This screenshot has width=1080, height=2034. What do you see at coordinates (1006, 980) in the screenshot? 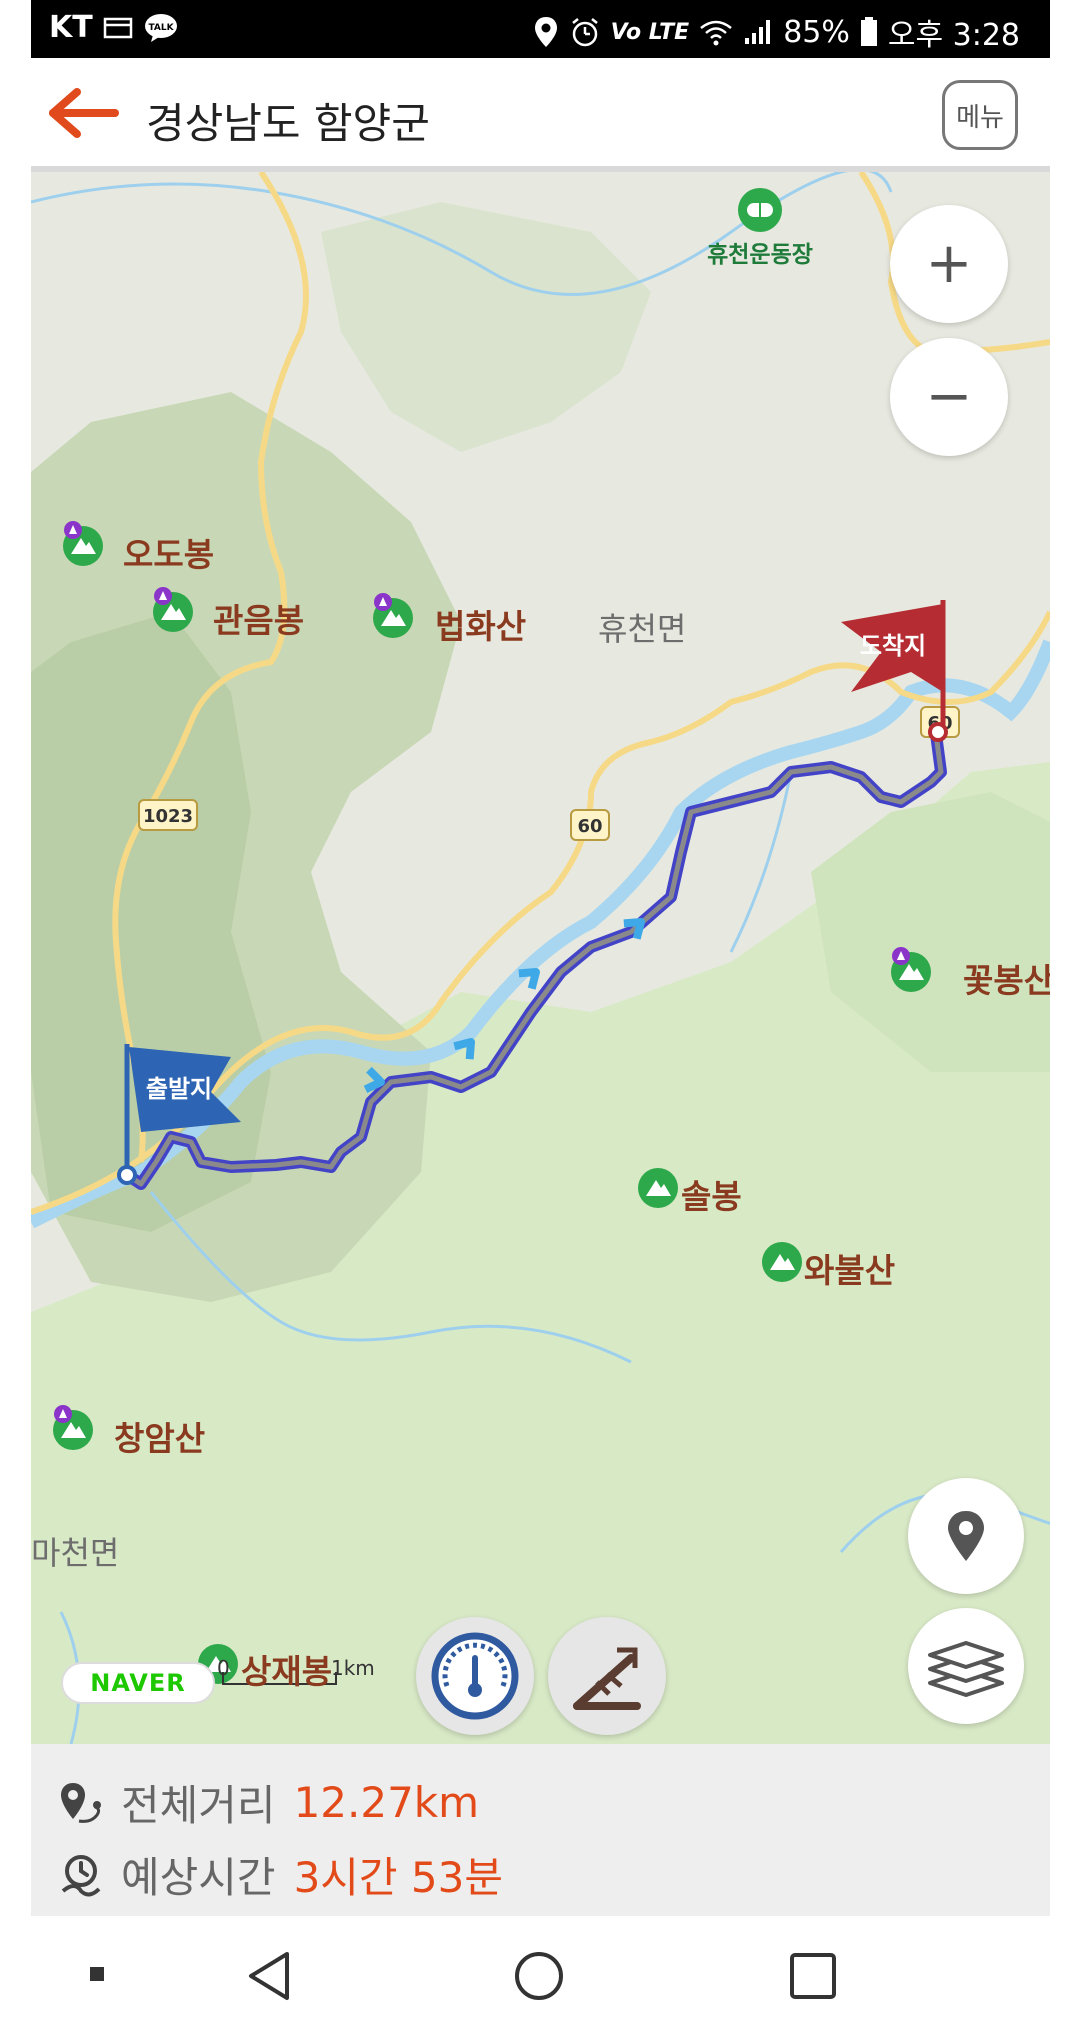
I see `peak-label: 꽃봉산` at bounding box center [1006, 980].